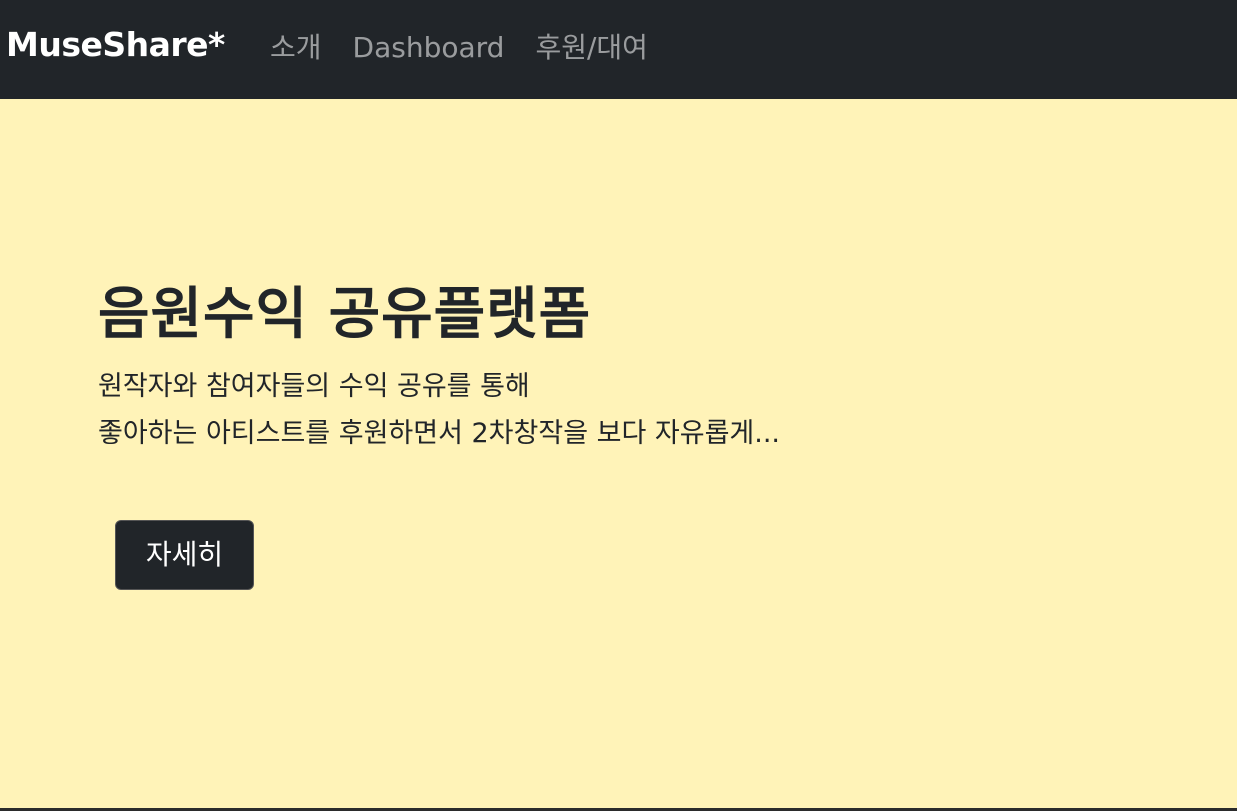 The image size is (1237, 811). What do you see at coordinates (429, 48) in the screenshot?
I see `nav-link-dashboard: Dashboard` at bounding box center [429, 48].